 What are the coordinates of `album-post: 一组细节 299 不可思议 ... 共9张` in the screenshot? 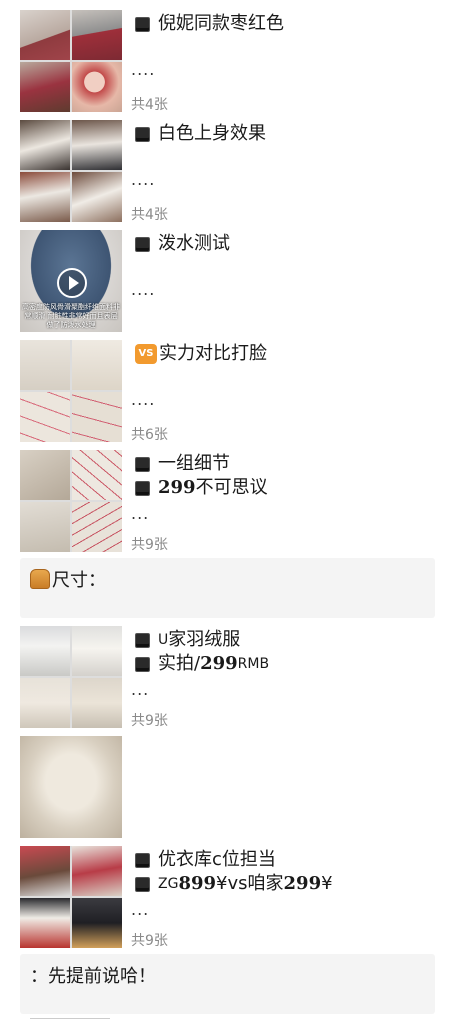 It's located at (225, 500).